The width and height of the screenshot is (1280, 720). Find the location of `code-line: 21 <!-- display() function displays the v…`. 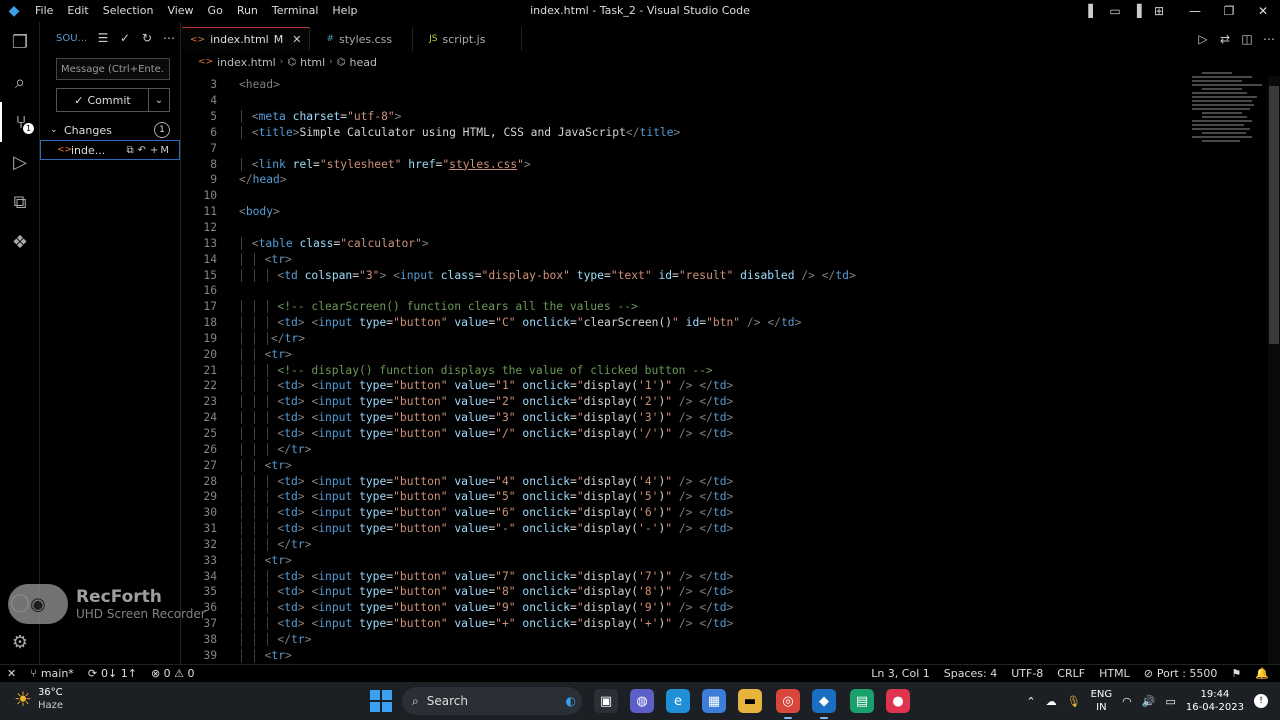

code-line: 21 <!-- display() function displays the v… is located at coordinates (725, 370).